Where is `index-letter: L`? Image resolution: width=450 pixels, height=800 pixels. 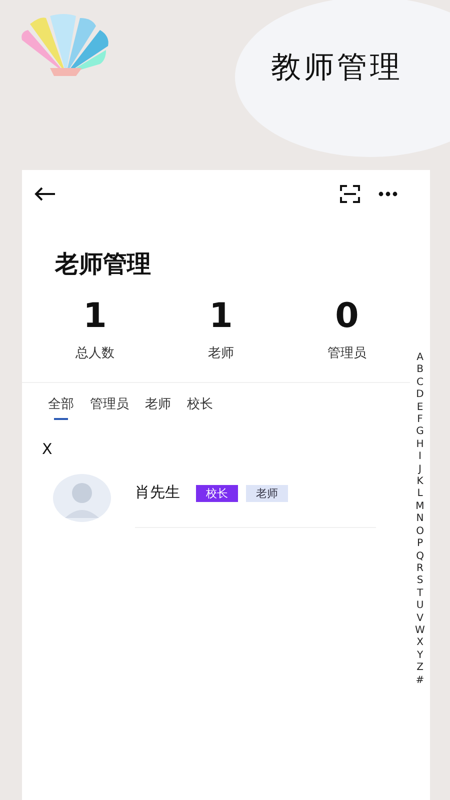 index-letter: L is located at coordinates (420, 494).